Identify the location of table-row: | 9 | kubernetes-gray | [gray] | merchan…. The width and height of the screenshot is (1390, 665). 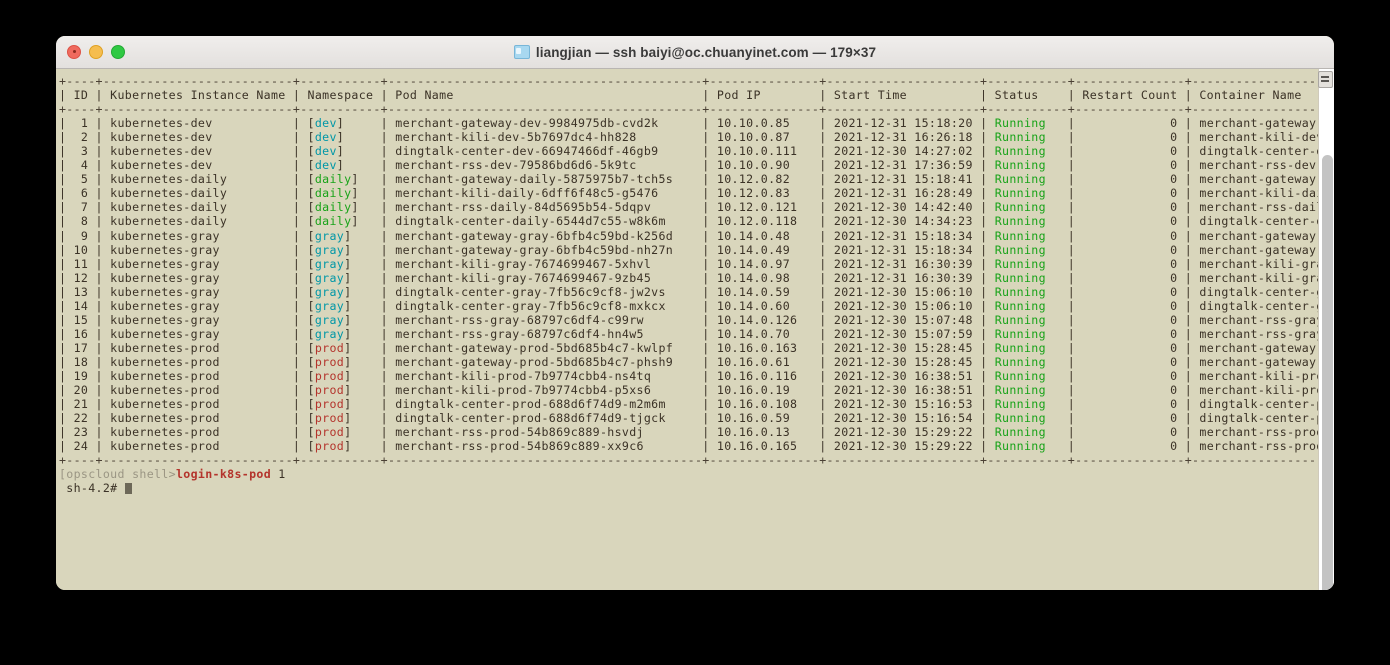
(696, 235).